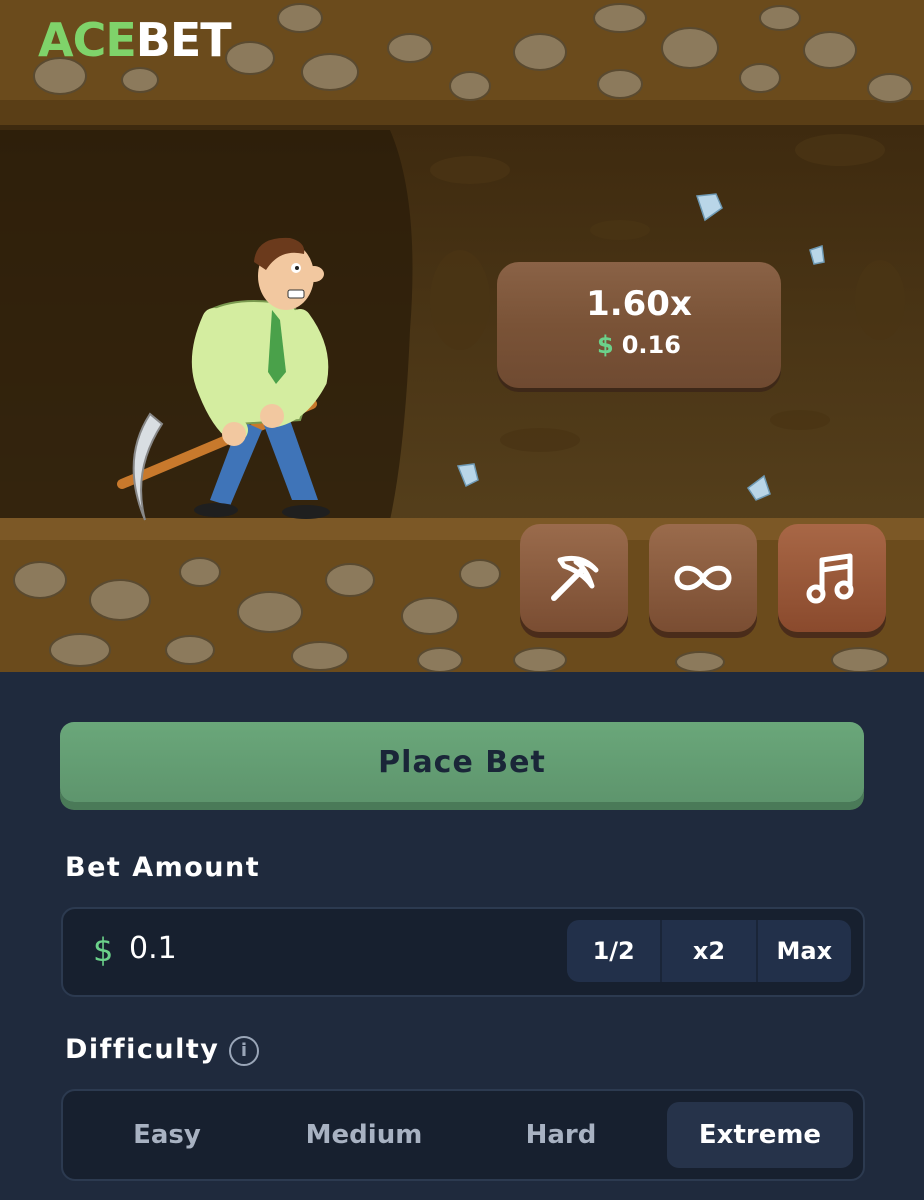 The height and width of the screenshot is (1200, 924). Describe the element at coordinates (167, 1135) in the screenshot. I see `difficulty-easy: Easy` at that location.